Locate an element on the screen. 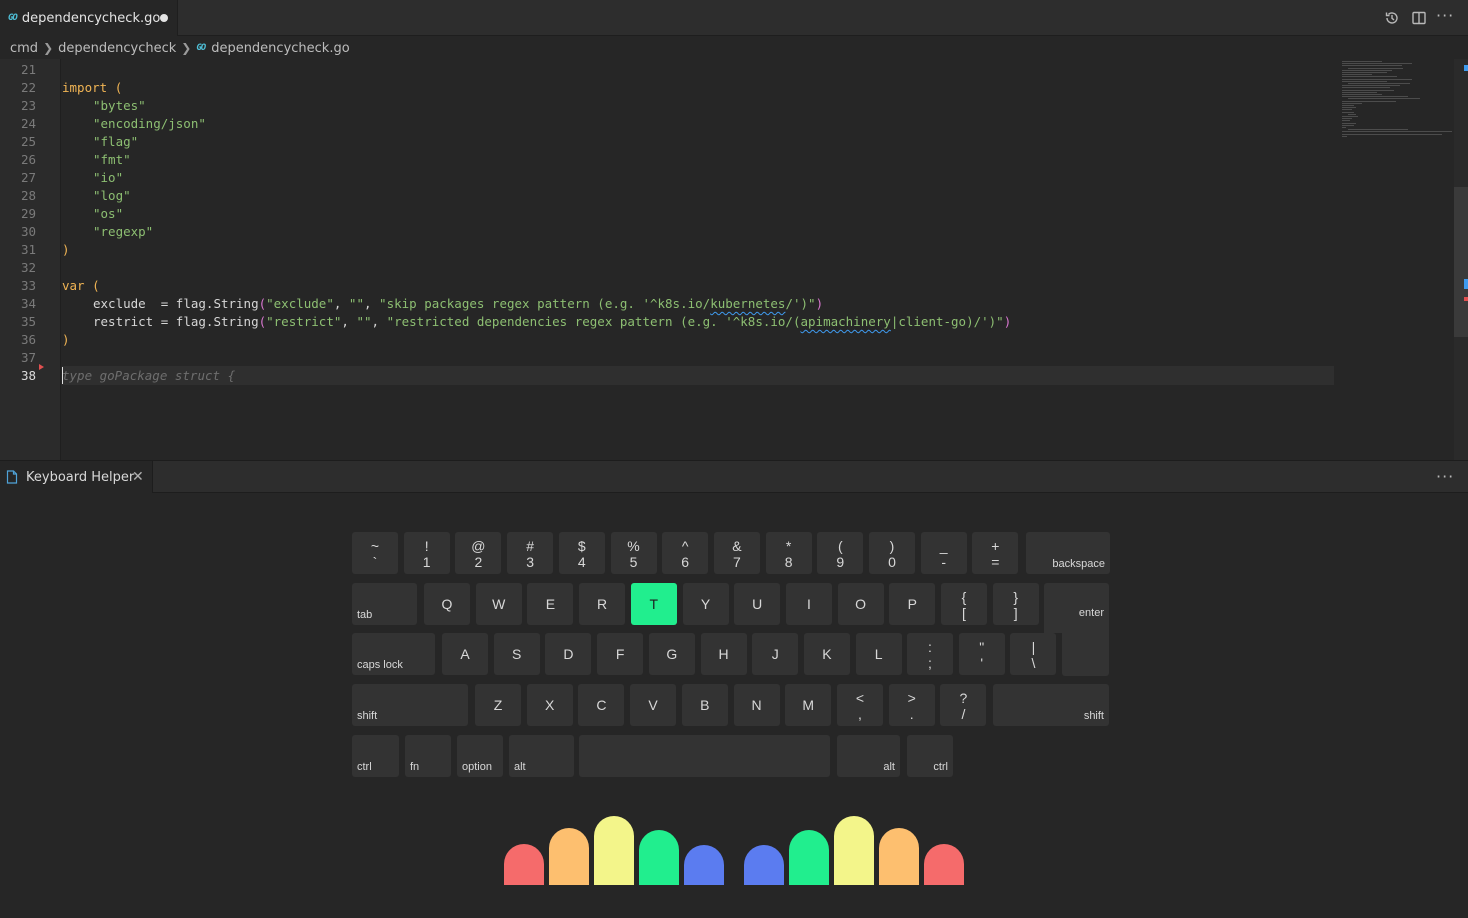 The image size is (1468, 918). key-space is located at coordinates (704, 756).